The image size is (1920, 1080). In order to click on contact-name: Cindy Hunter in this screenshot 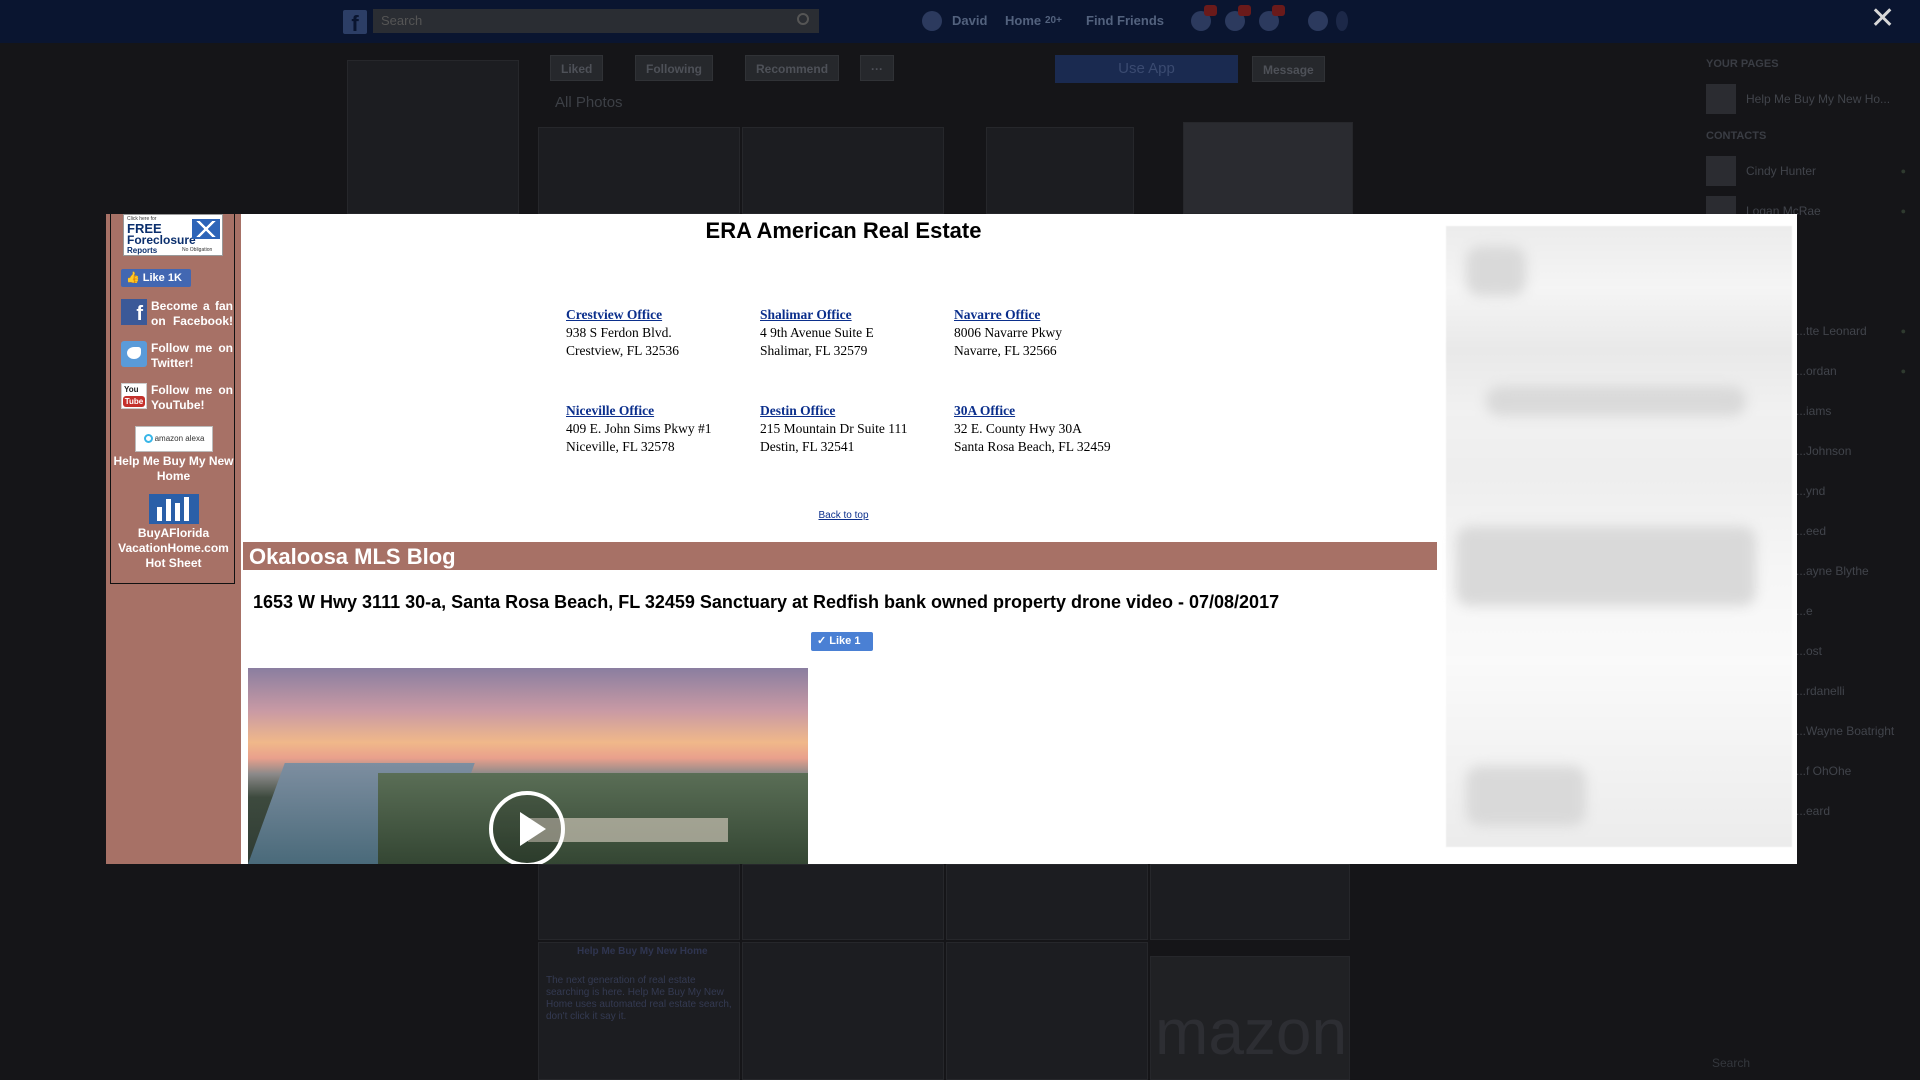, I will do `click(1781, 171)`.